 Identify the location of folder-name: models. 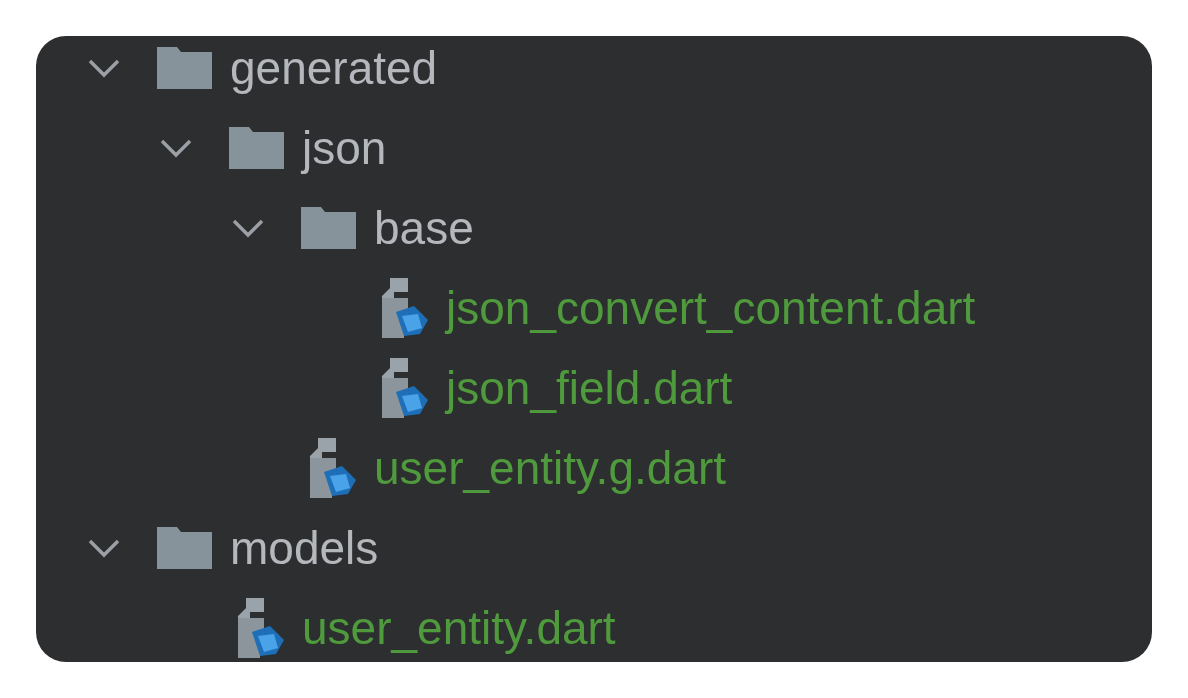
(304, 548).